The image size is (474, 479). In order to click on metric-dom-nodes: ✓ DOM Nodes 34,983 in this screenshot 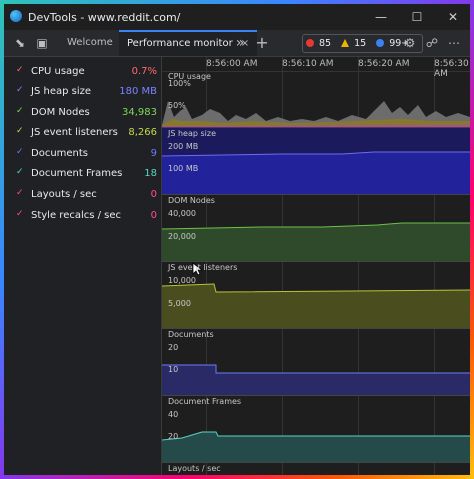, I will do `click(82, 113)`.